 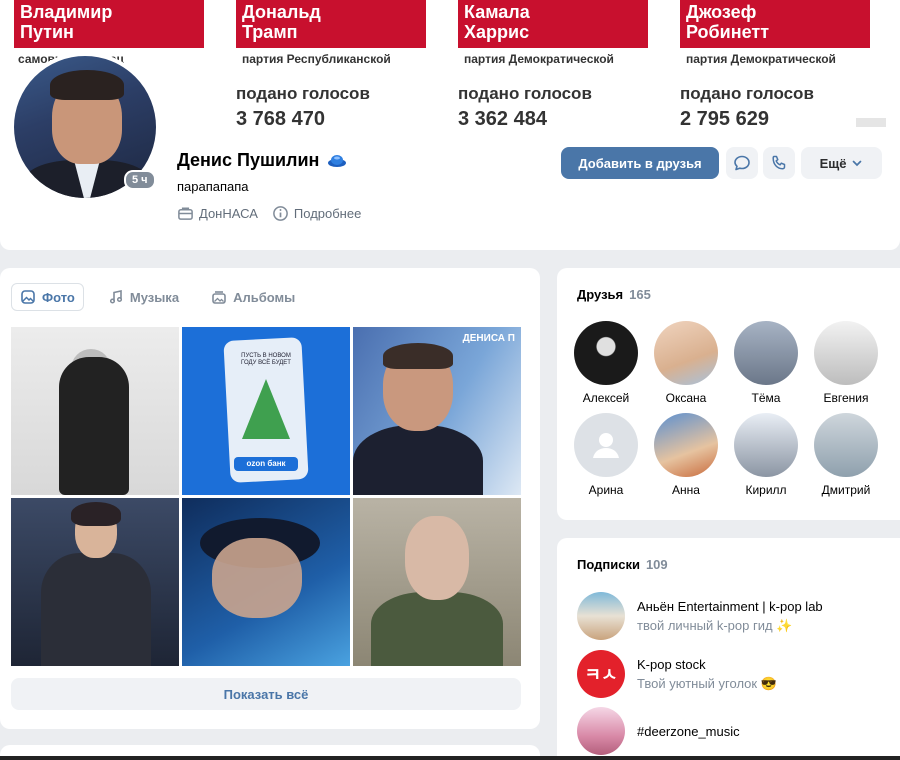 What do you see at coordinates (47, 32) in the screenshot?
I see `candidate-last-name: Путин` at bounding box center [47, 32].